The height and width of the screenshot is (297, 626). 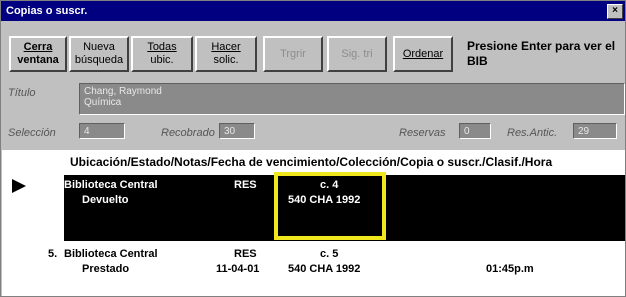 I want to click on button-label-line2: solic., so click(x=226, y=60).